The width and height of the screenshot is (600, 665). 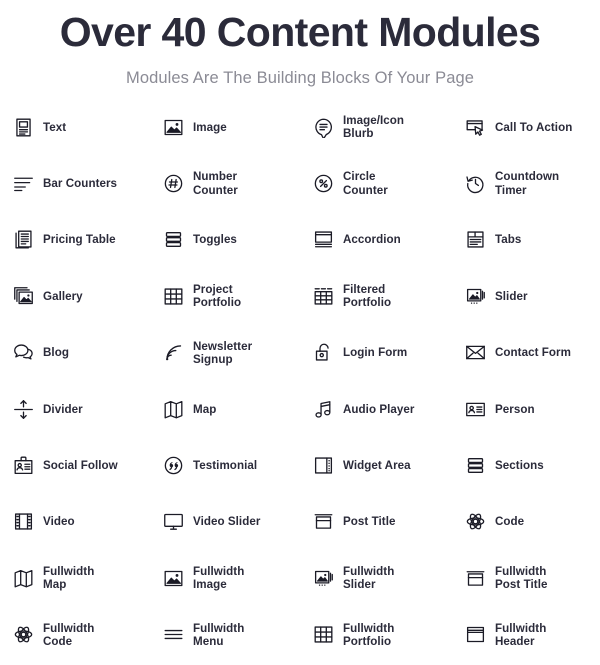 What do you see at coordinates (323, 409) in the screenshot?
I see `music-note-icon` at bounding box center [323, 409].